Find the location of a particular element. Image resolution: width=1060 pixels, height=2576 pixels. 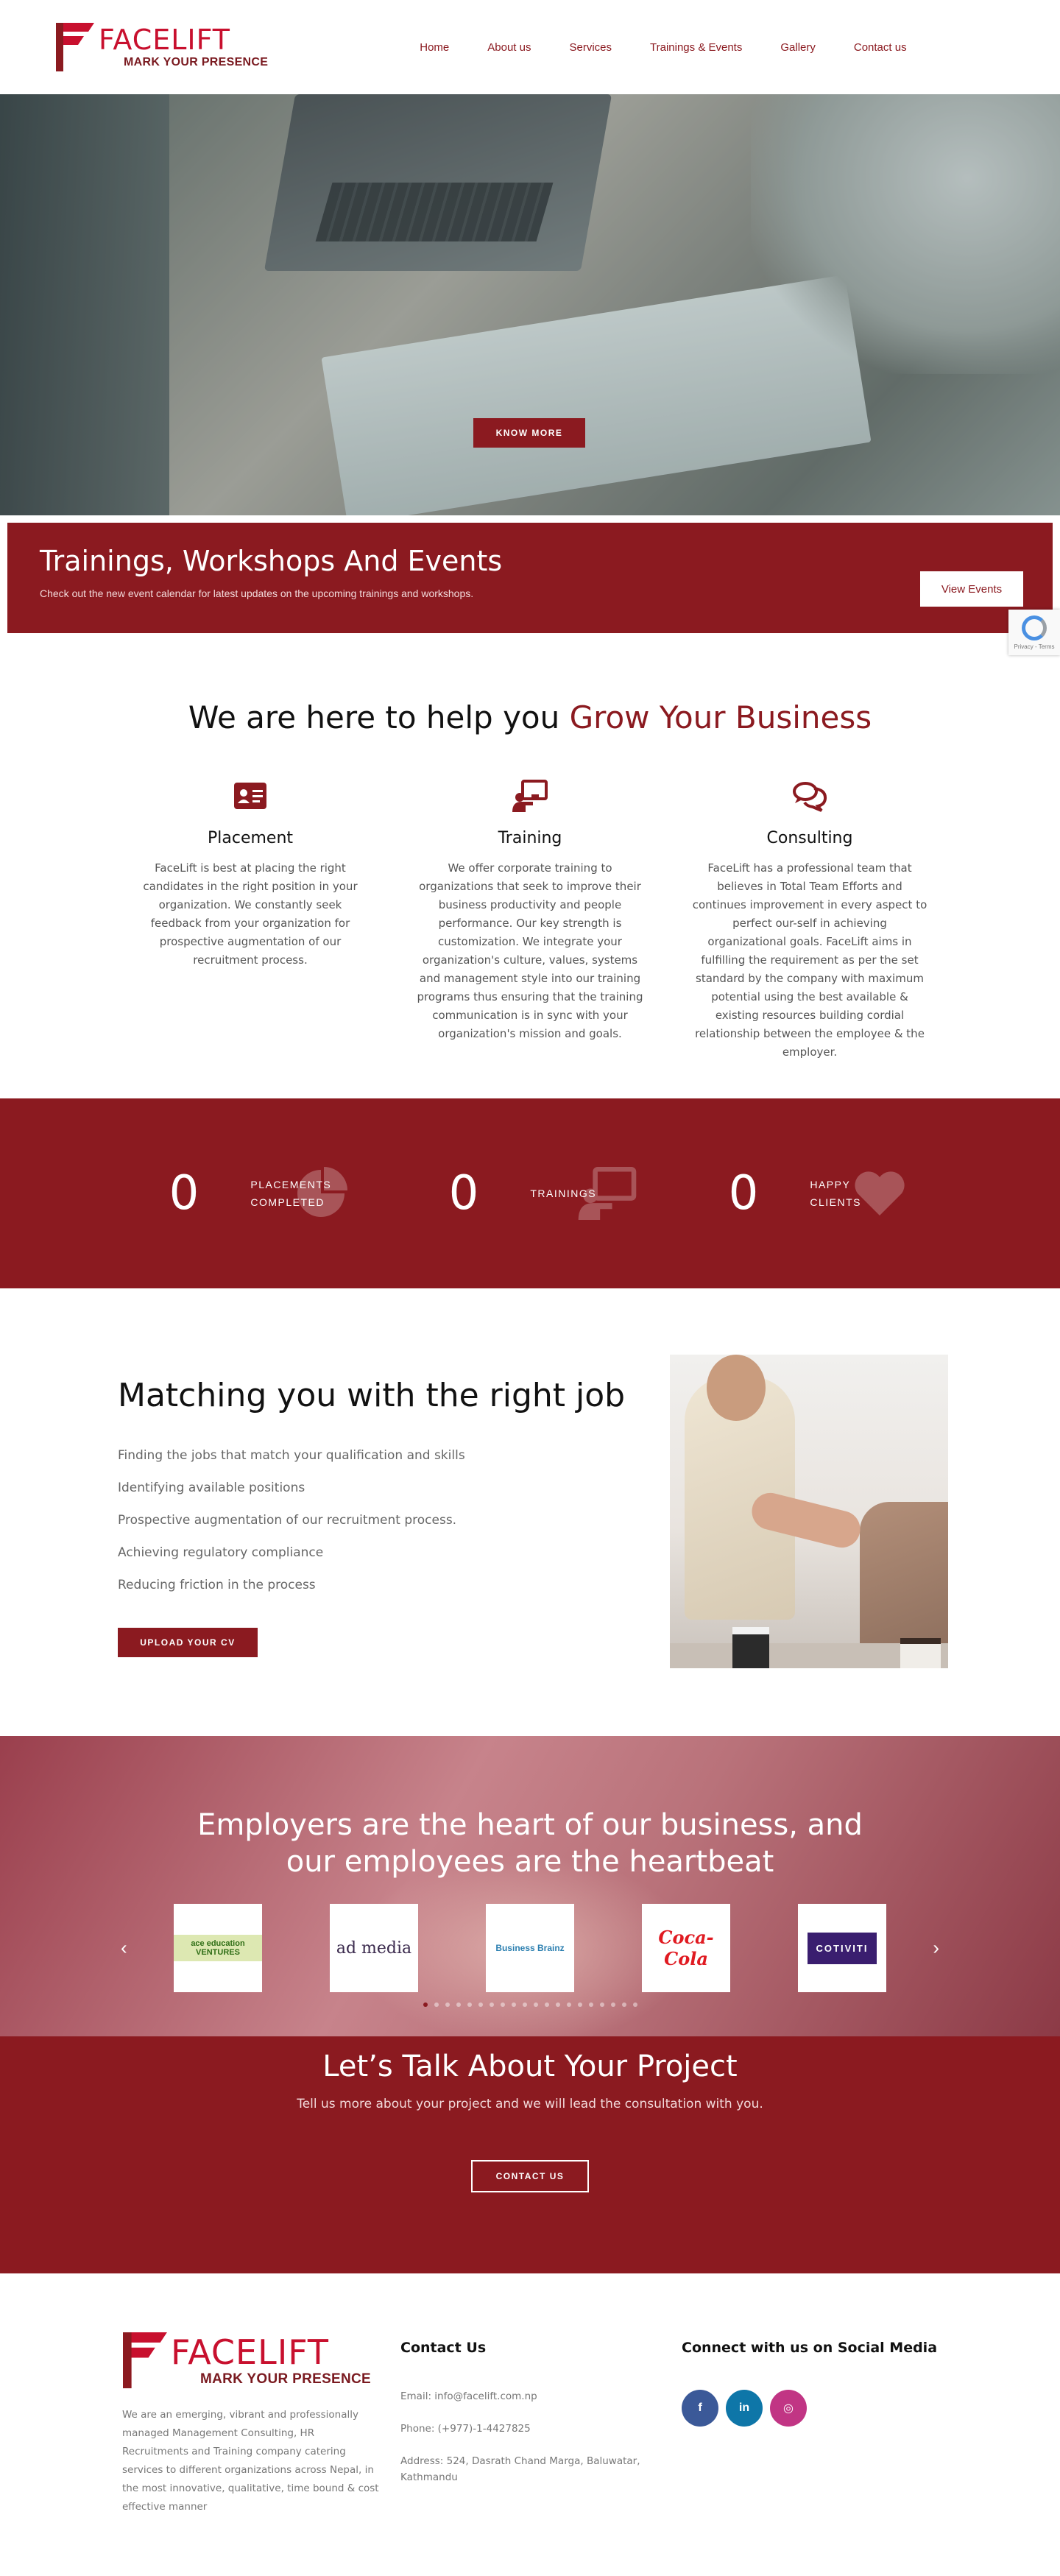

nav-gallery: Gallery is located at coordinates (798, 47).